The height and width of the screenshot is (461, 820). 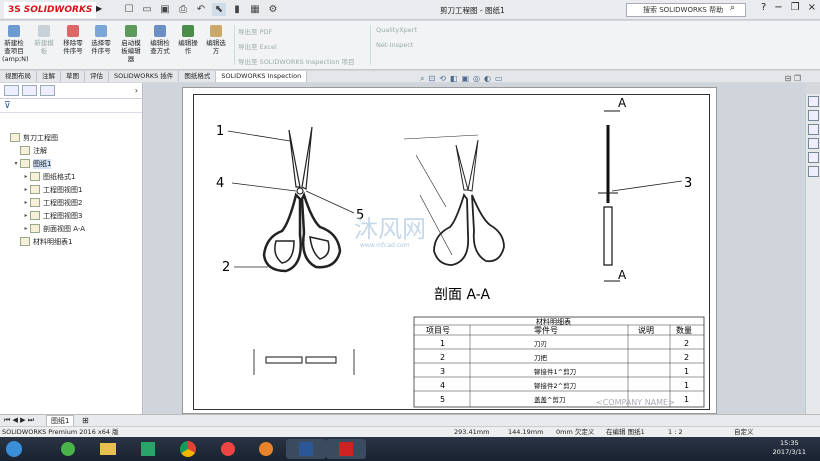 I want to click on section-line-label-bottom: A, so click(x=622, y=275).